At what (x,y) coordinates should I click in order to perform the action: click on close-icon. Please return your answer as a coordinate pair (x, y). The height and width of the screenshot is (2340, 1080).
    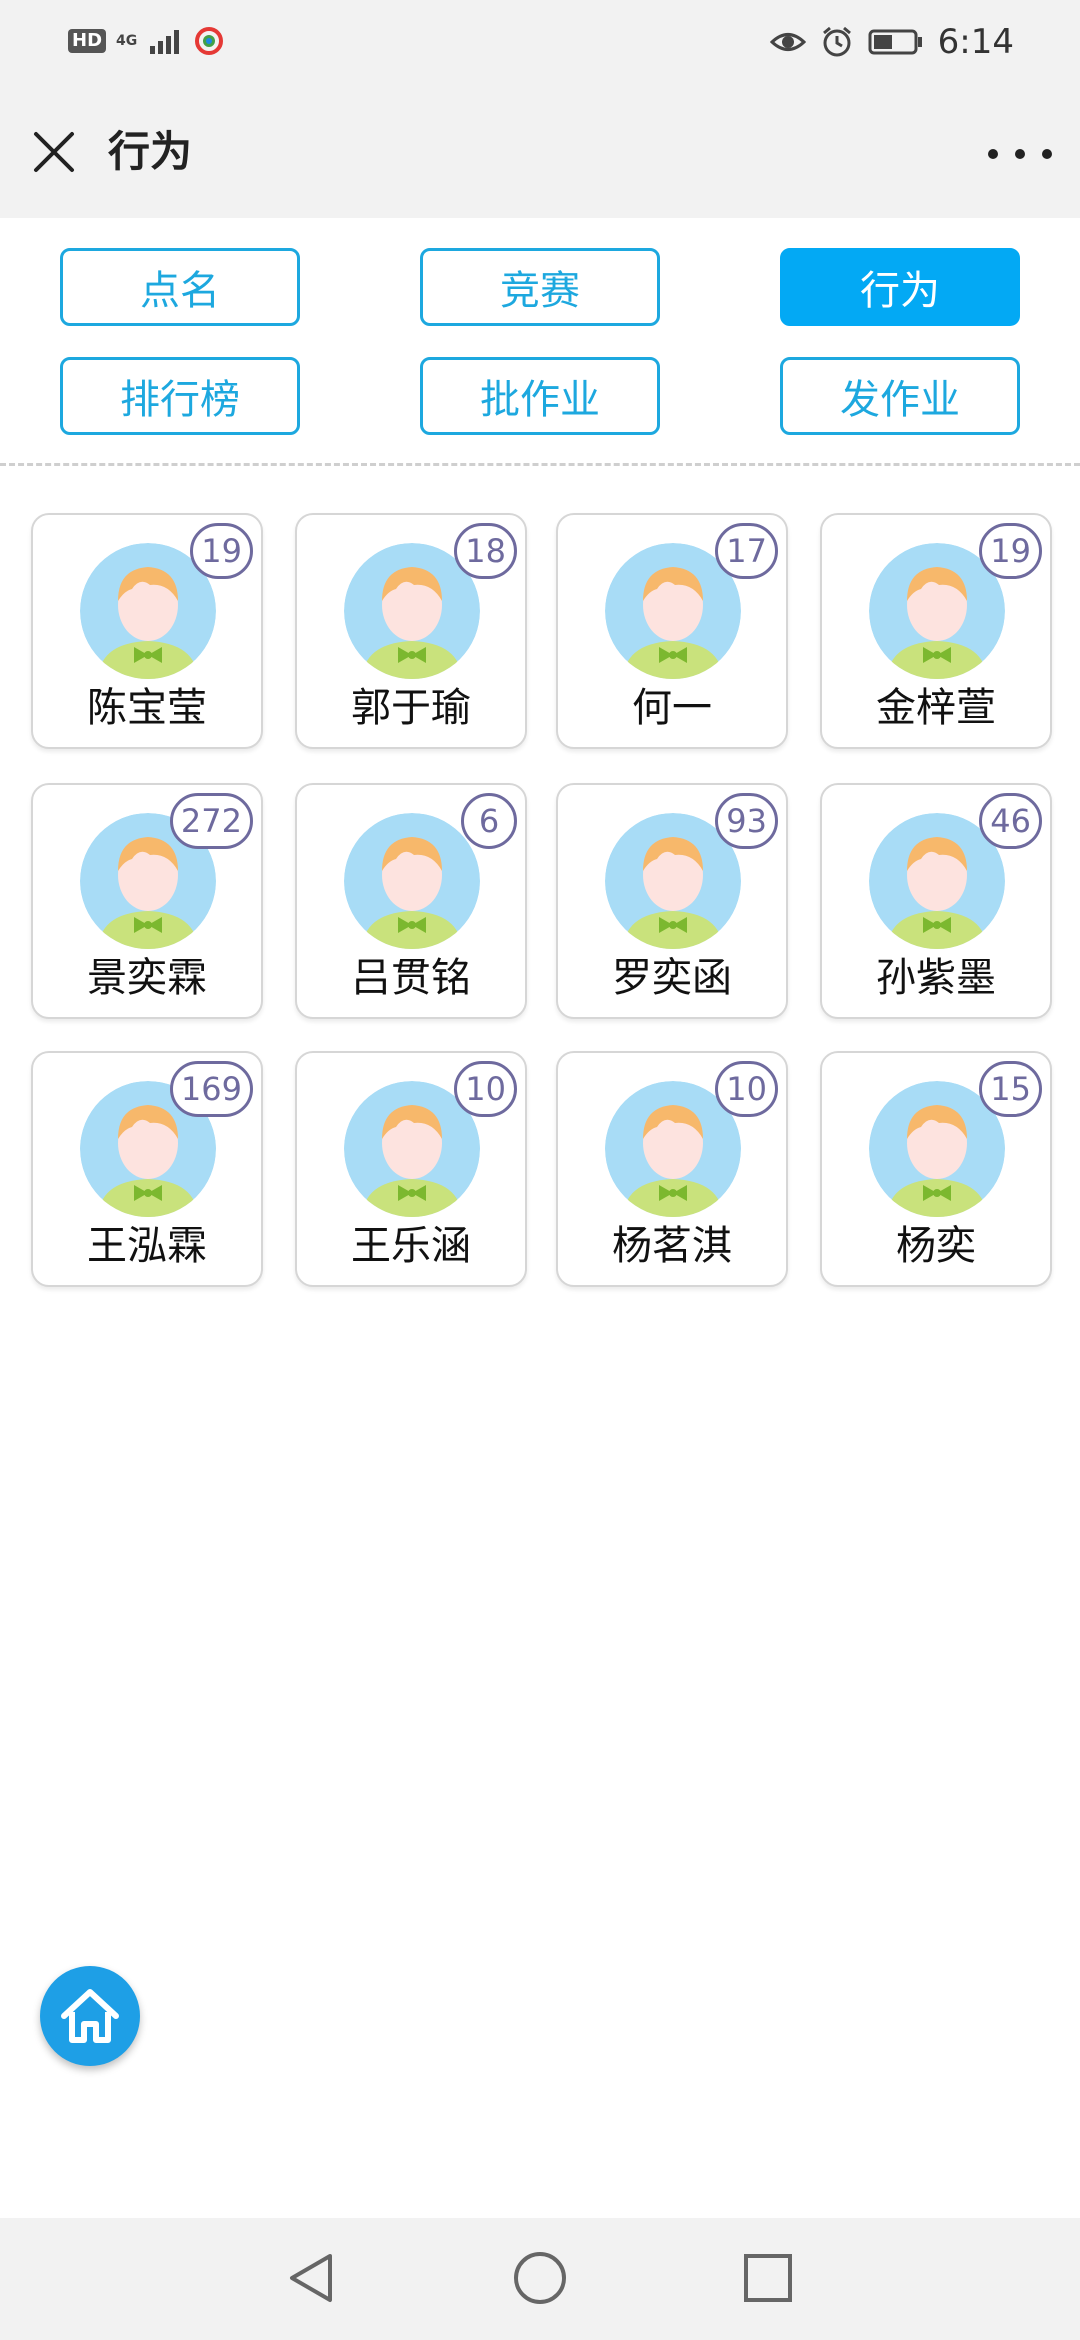
    Looking at the image, I should click on (54, 152).